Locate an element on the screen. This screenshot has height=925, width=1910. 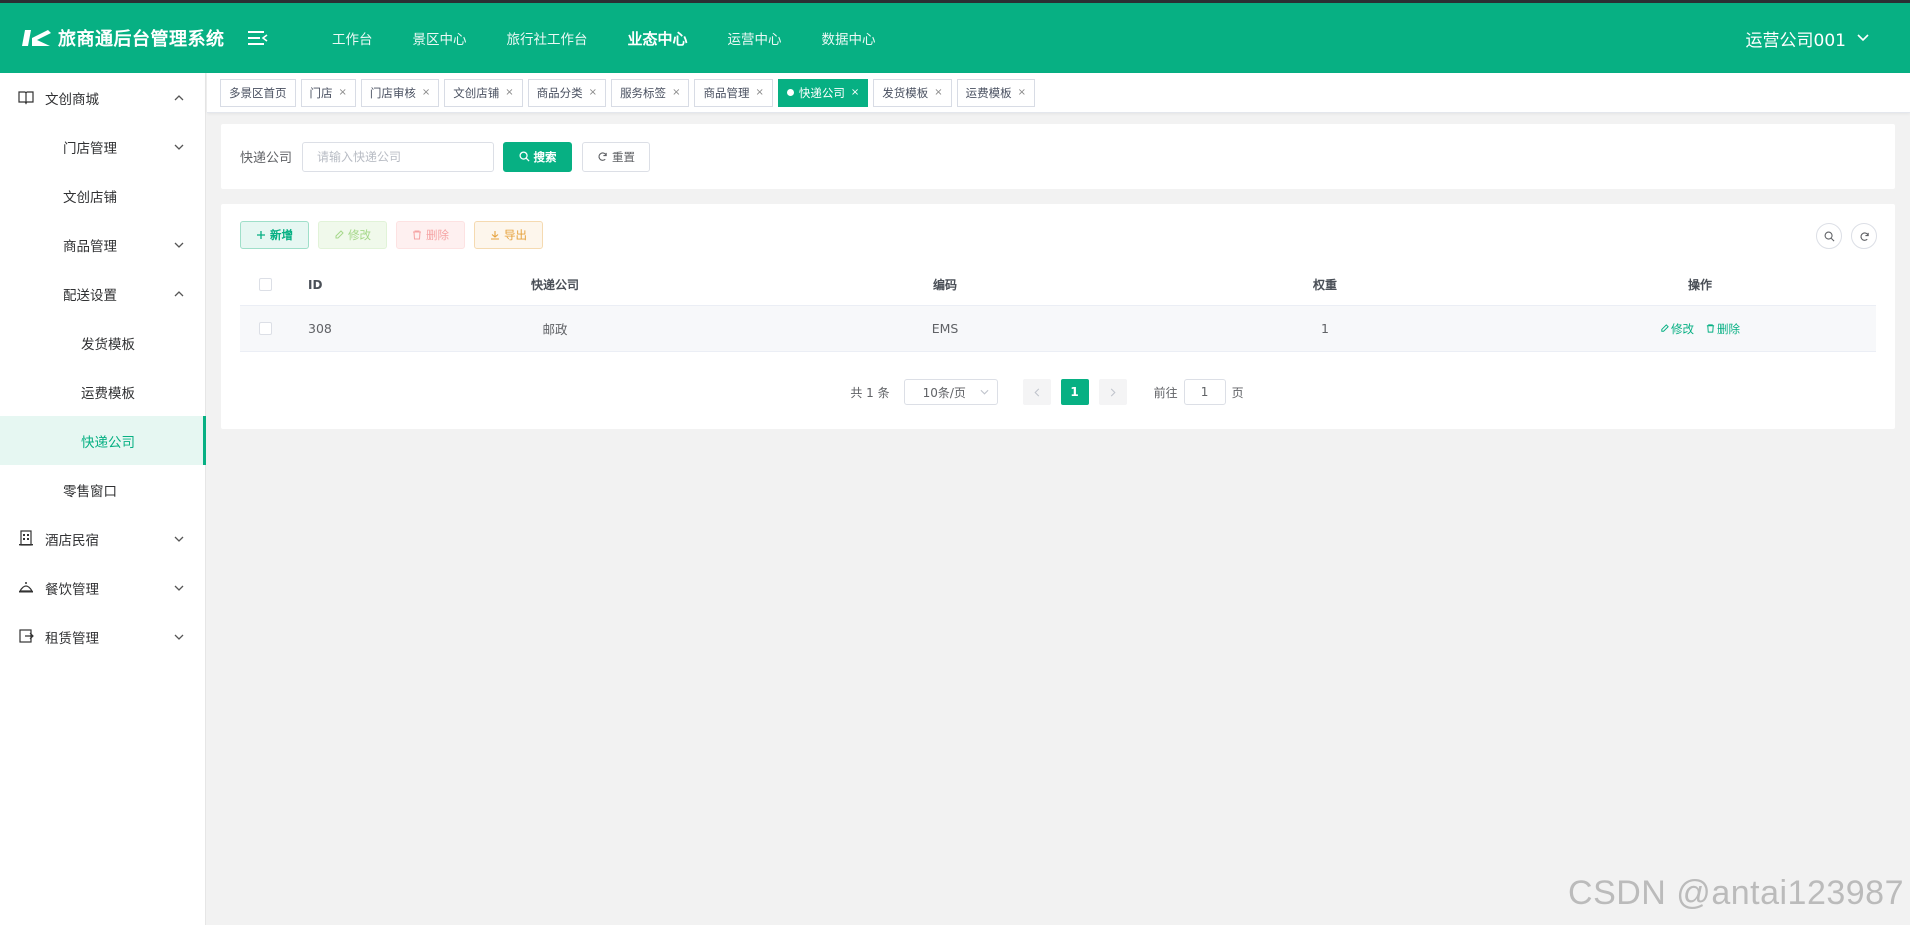
refresh-icon is located at coordinates (1864, 236).